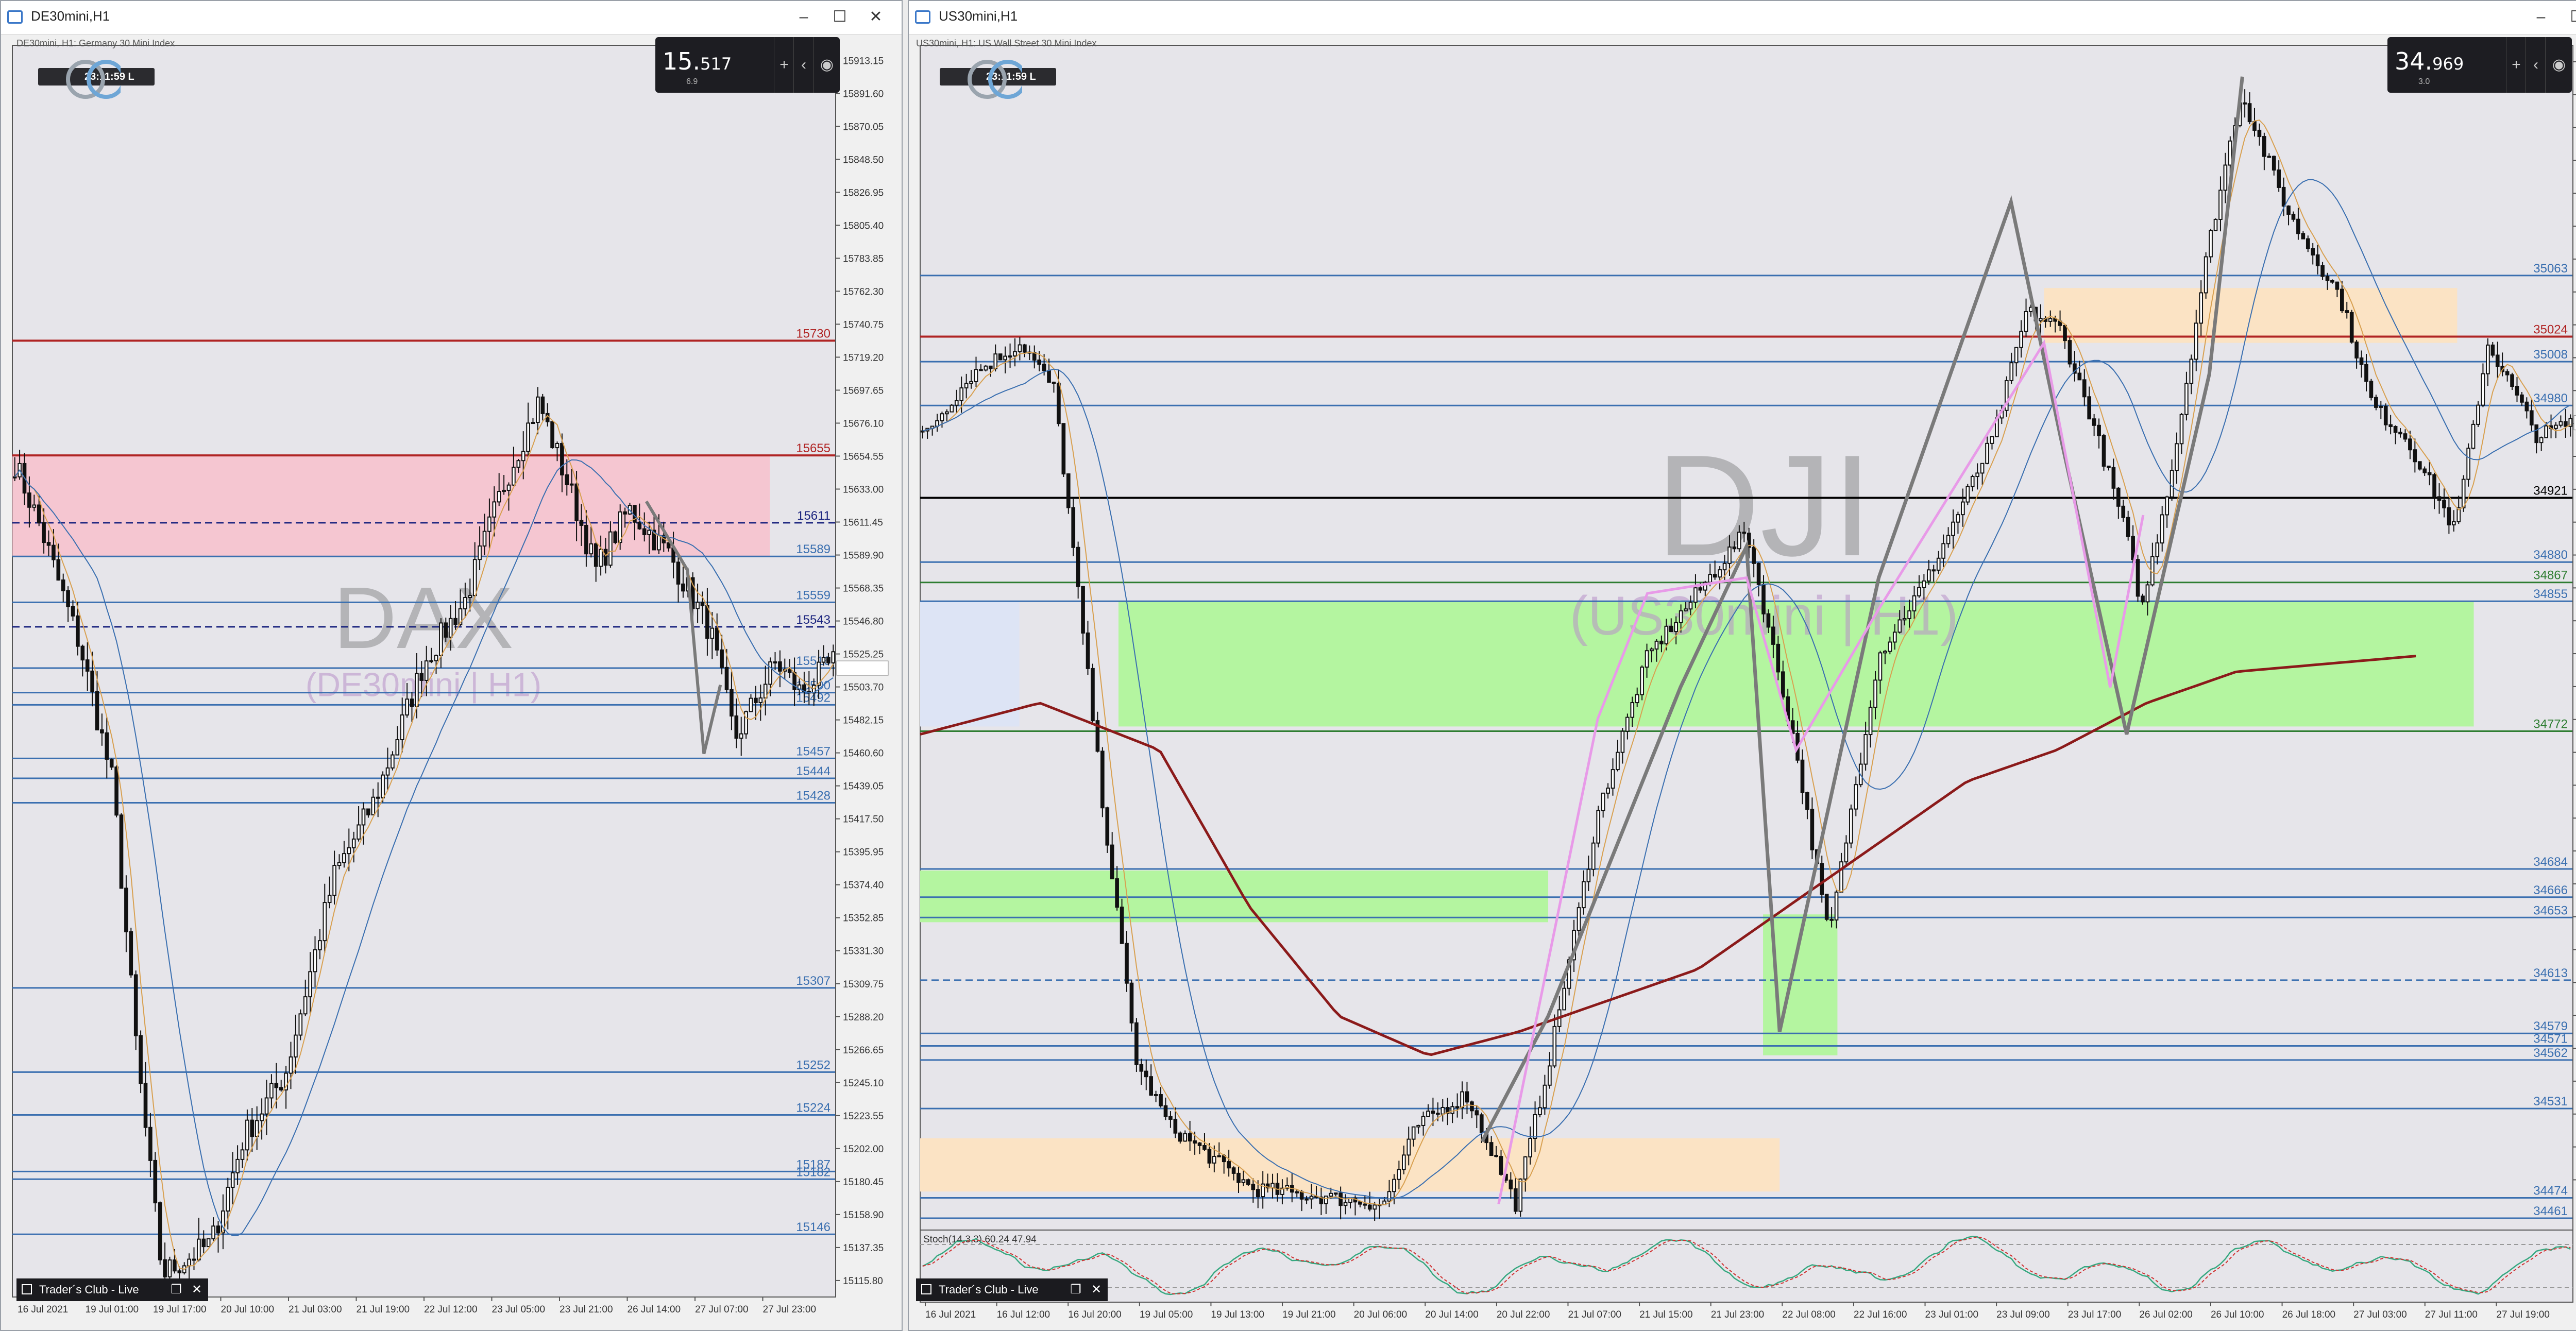 The height and width of the screenshot is (1331, 2576). Describe the element at coordinates (1880, 1314) in the screenshot. I see `x-tick-label: 22 Jul 16:00` at that location.